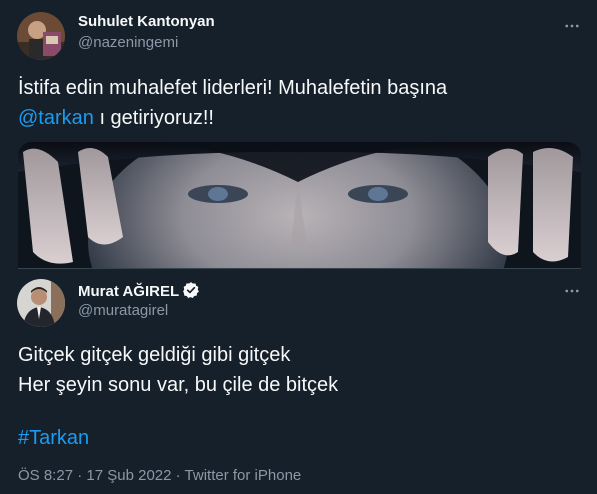 The width and height of the screenshot is (597, 494). Describe the element at coordinates (41, 303) in the screenshot. I see `avatar-murat` at that location.